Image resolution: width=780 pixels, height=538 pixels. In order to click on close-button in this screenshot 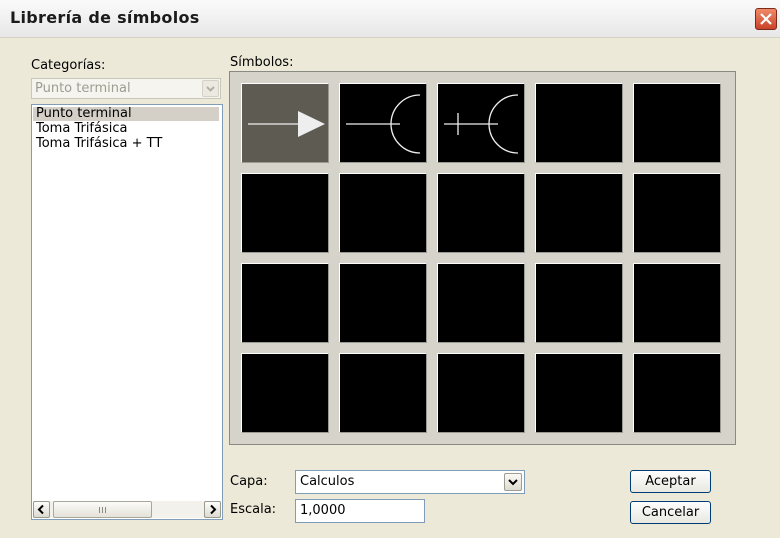, I will do `click(766, 19)`.